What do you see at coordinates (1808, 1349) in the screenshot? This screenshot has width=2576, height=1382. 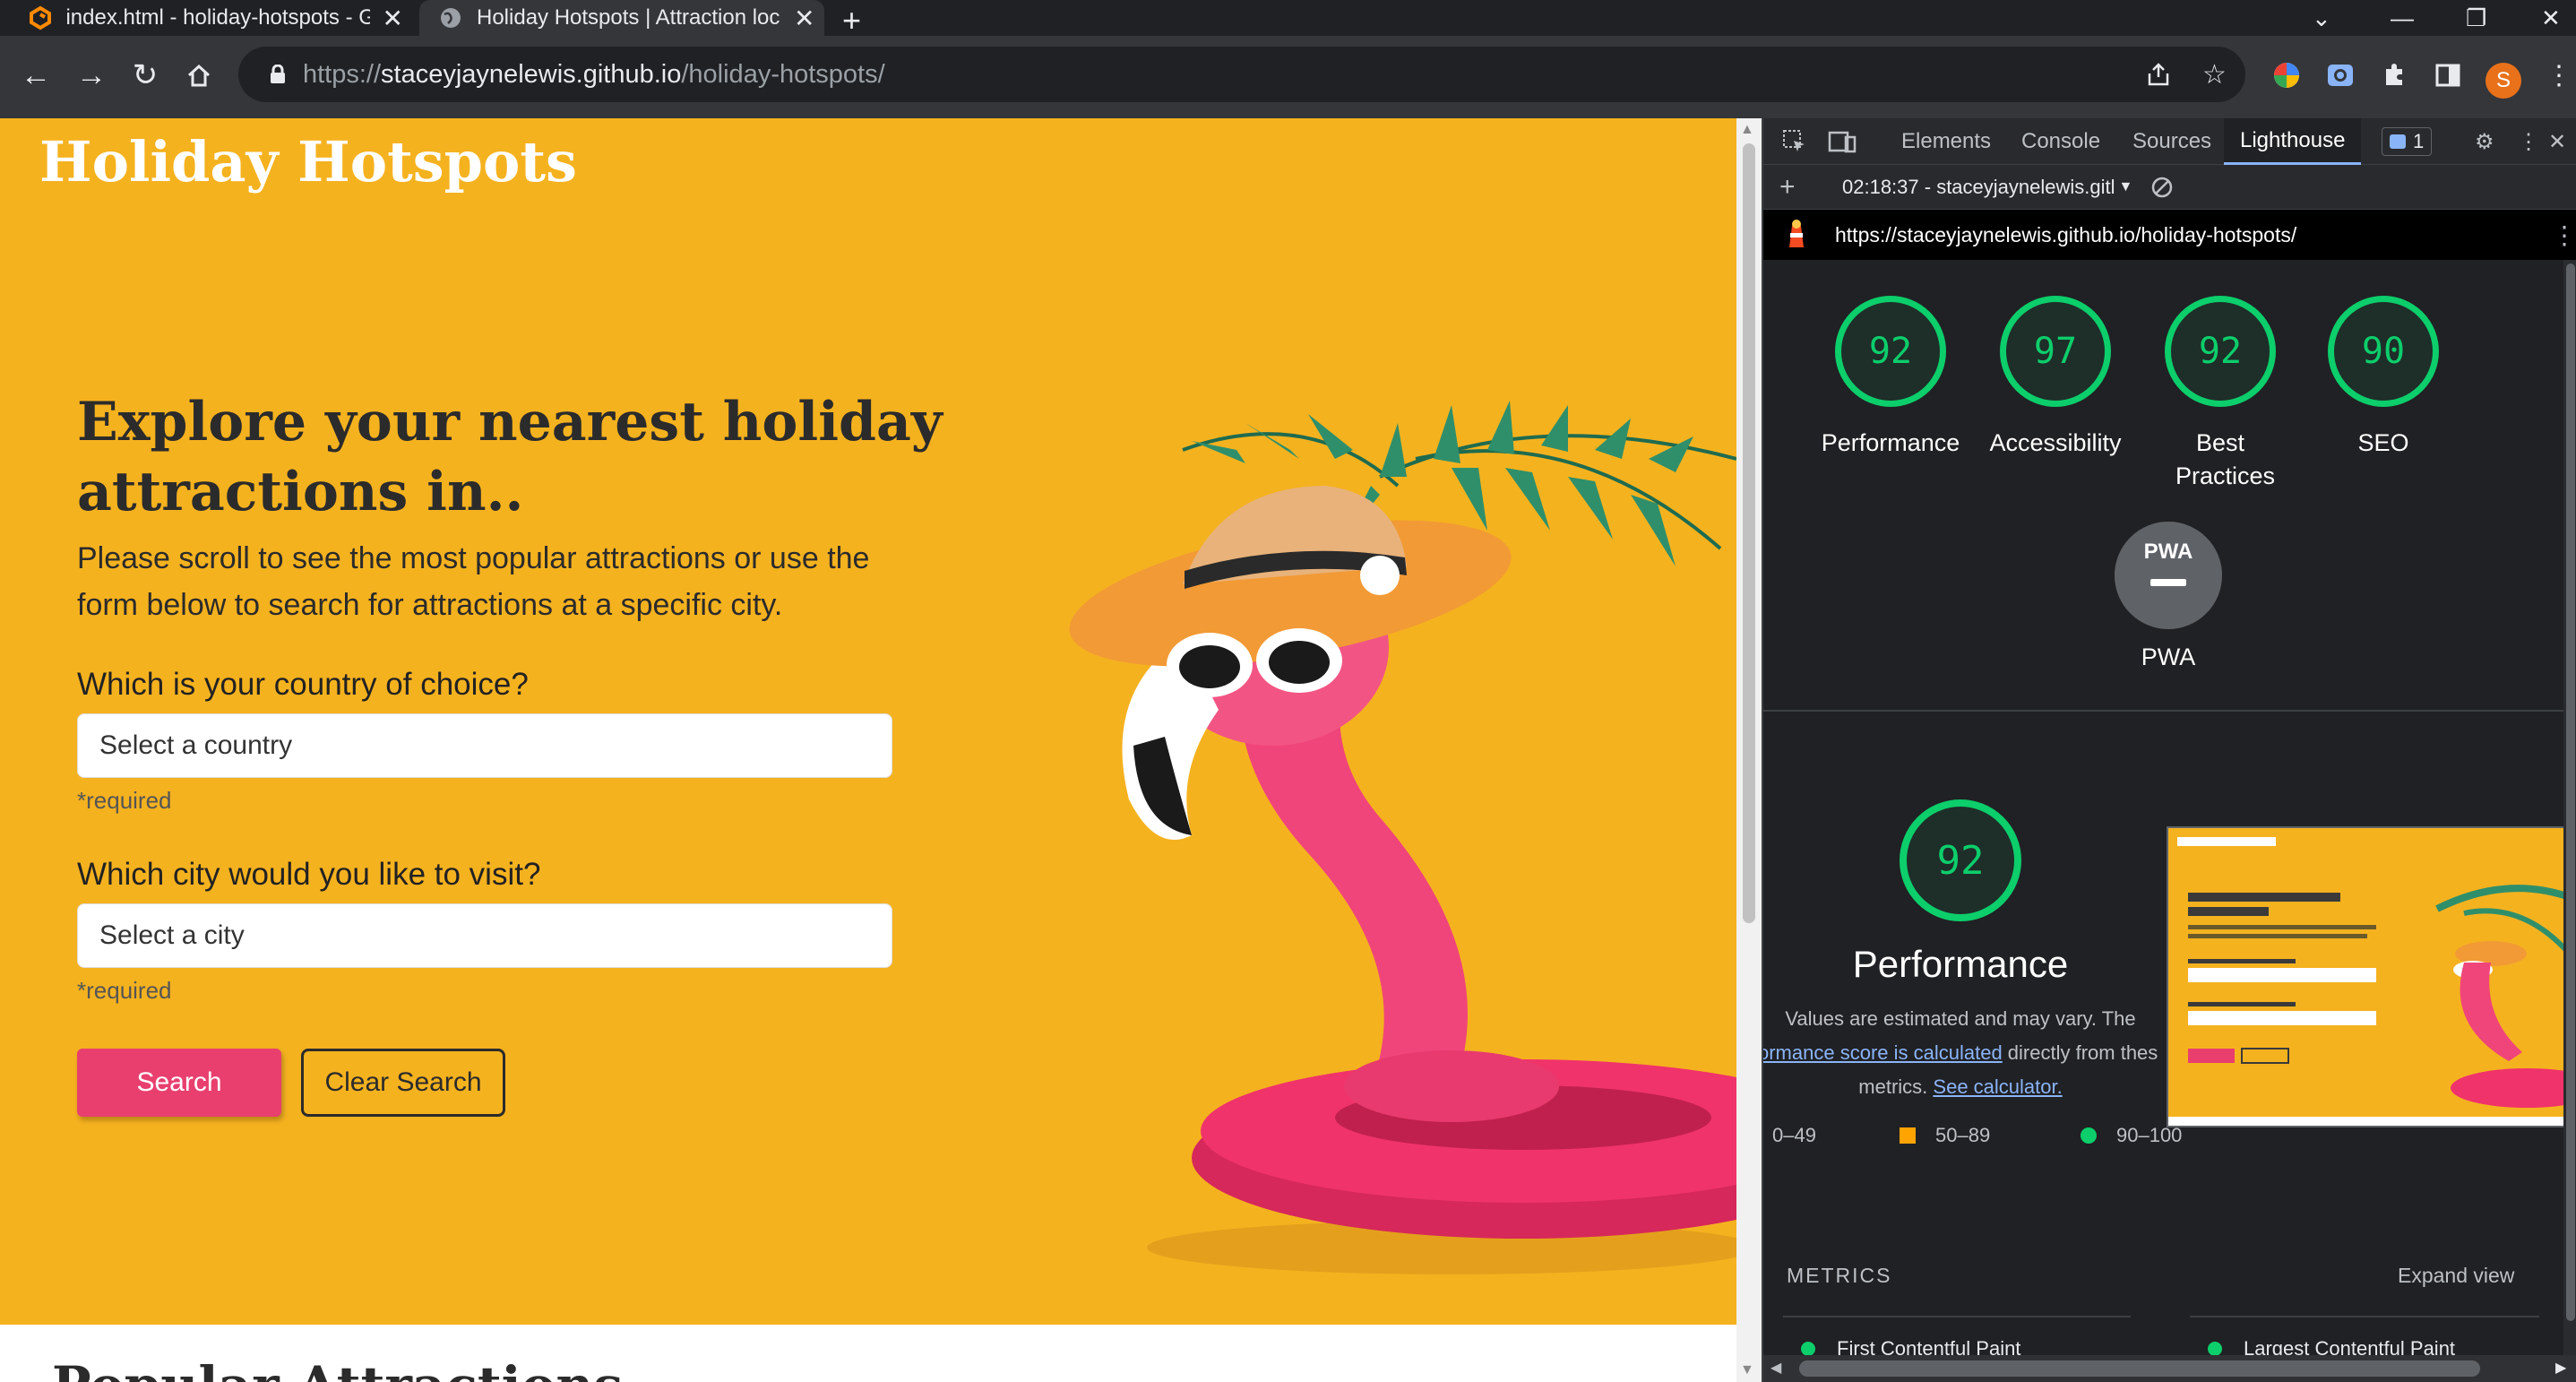 I see `pass-dot-icon` at bounding box center [1808, 1349].